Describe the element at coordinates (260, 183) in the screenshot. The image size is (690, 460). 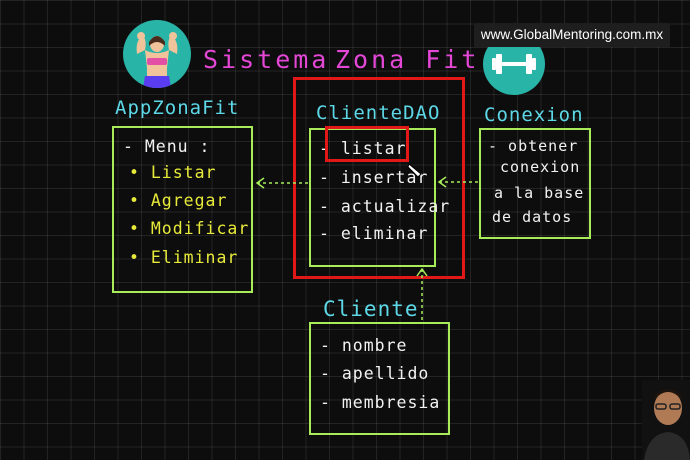
I see `arrowhead-app` at that location.